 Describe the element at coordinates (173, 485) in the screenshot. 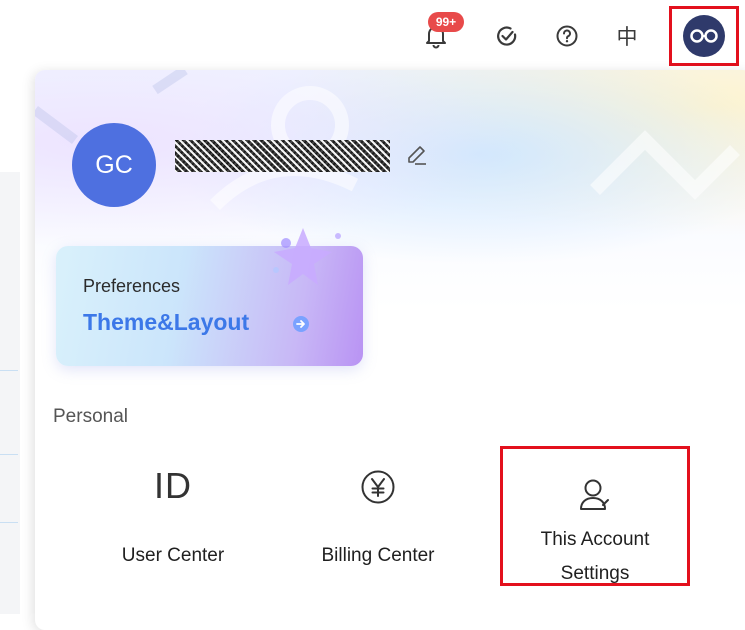

I see `id-icon: ID` at that location.